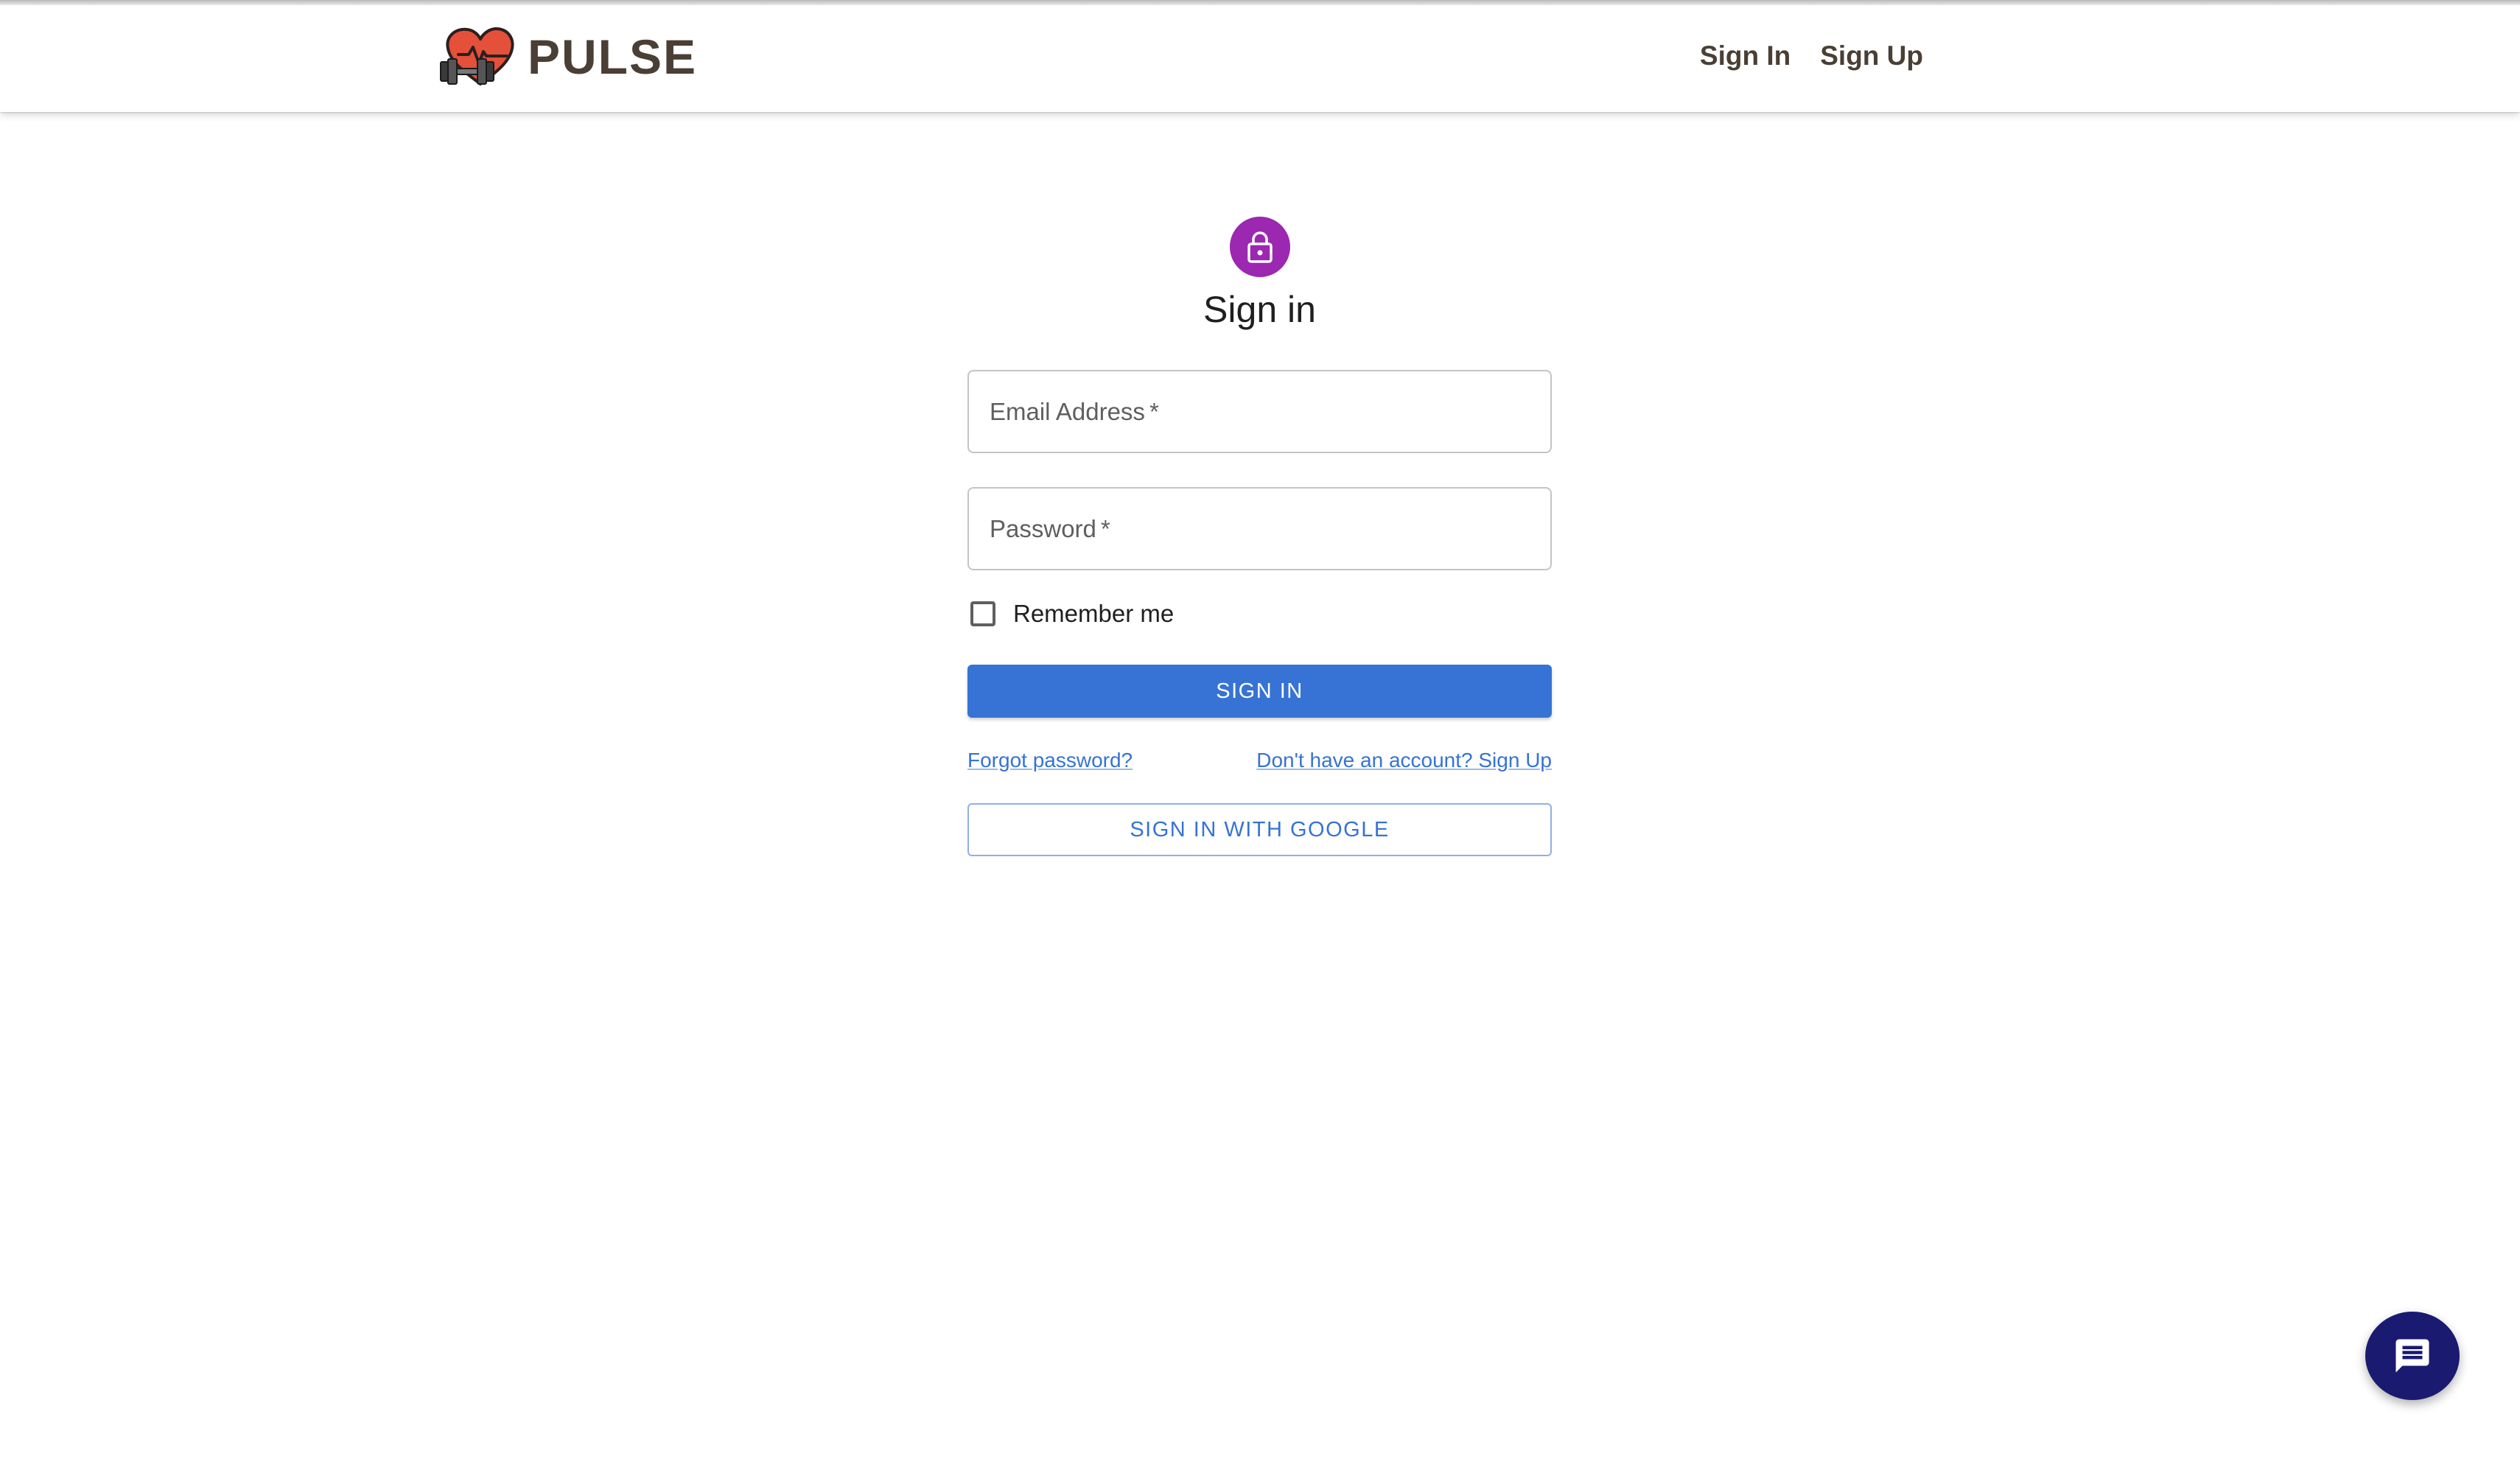 Image resolution: width=2520 pixels, height=1459 pixels. Describe the element at coordinates (1259, 614) in the screenshot. I see `remember-me-control: Remember me` at that location.